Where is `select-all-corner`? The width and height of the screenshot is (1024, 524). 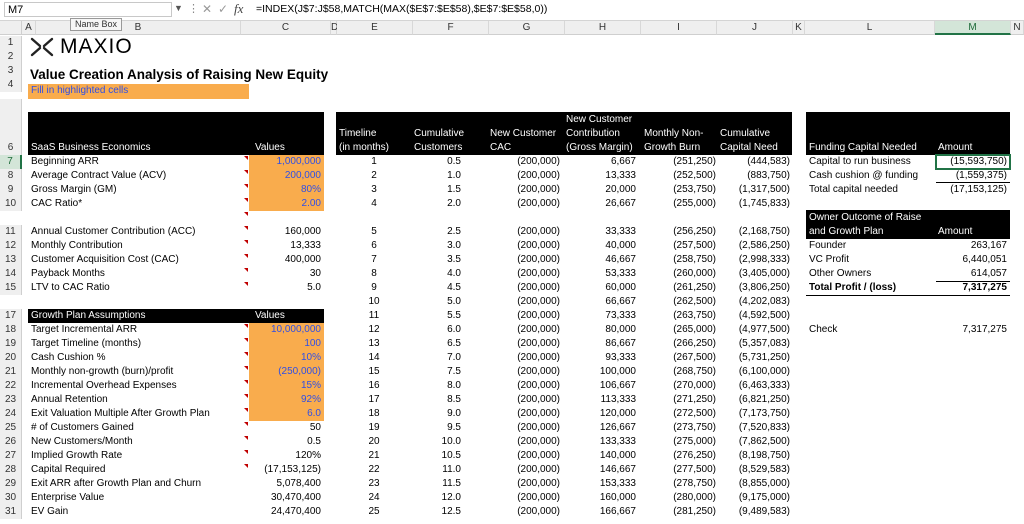
select-all-corner is located at coordinates (11, 28).